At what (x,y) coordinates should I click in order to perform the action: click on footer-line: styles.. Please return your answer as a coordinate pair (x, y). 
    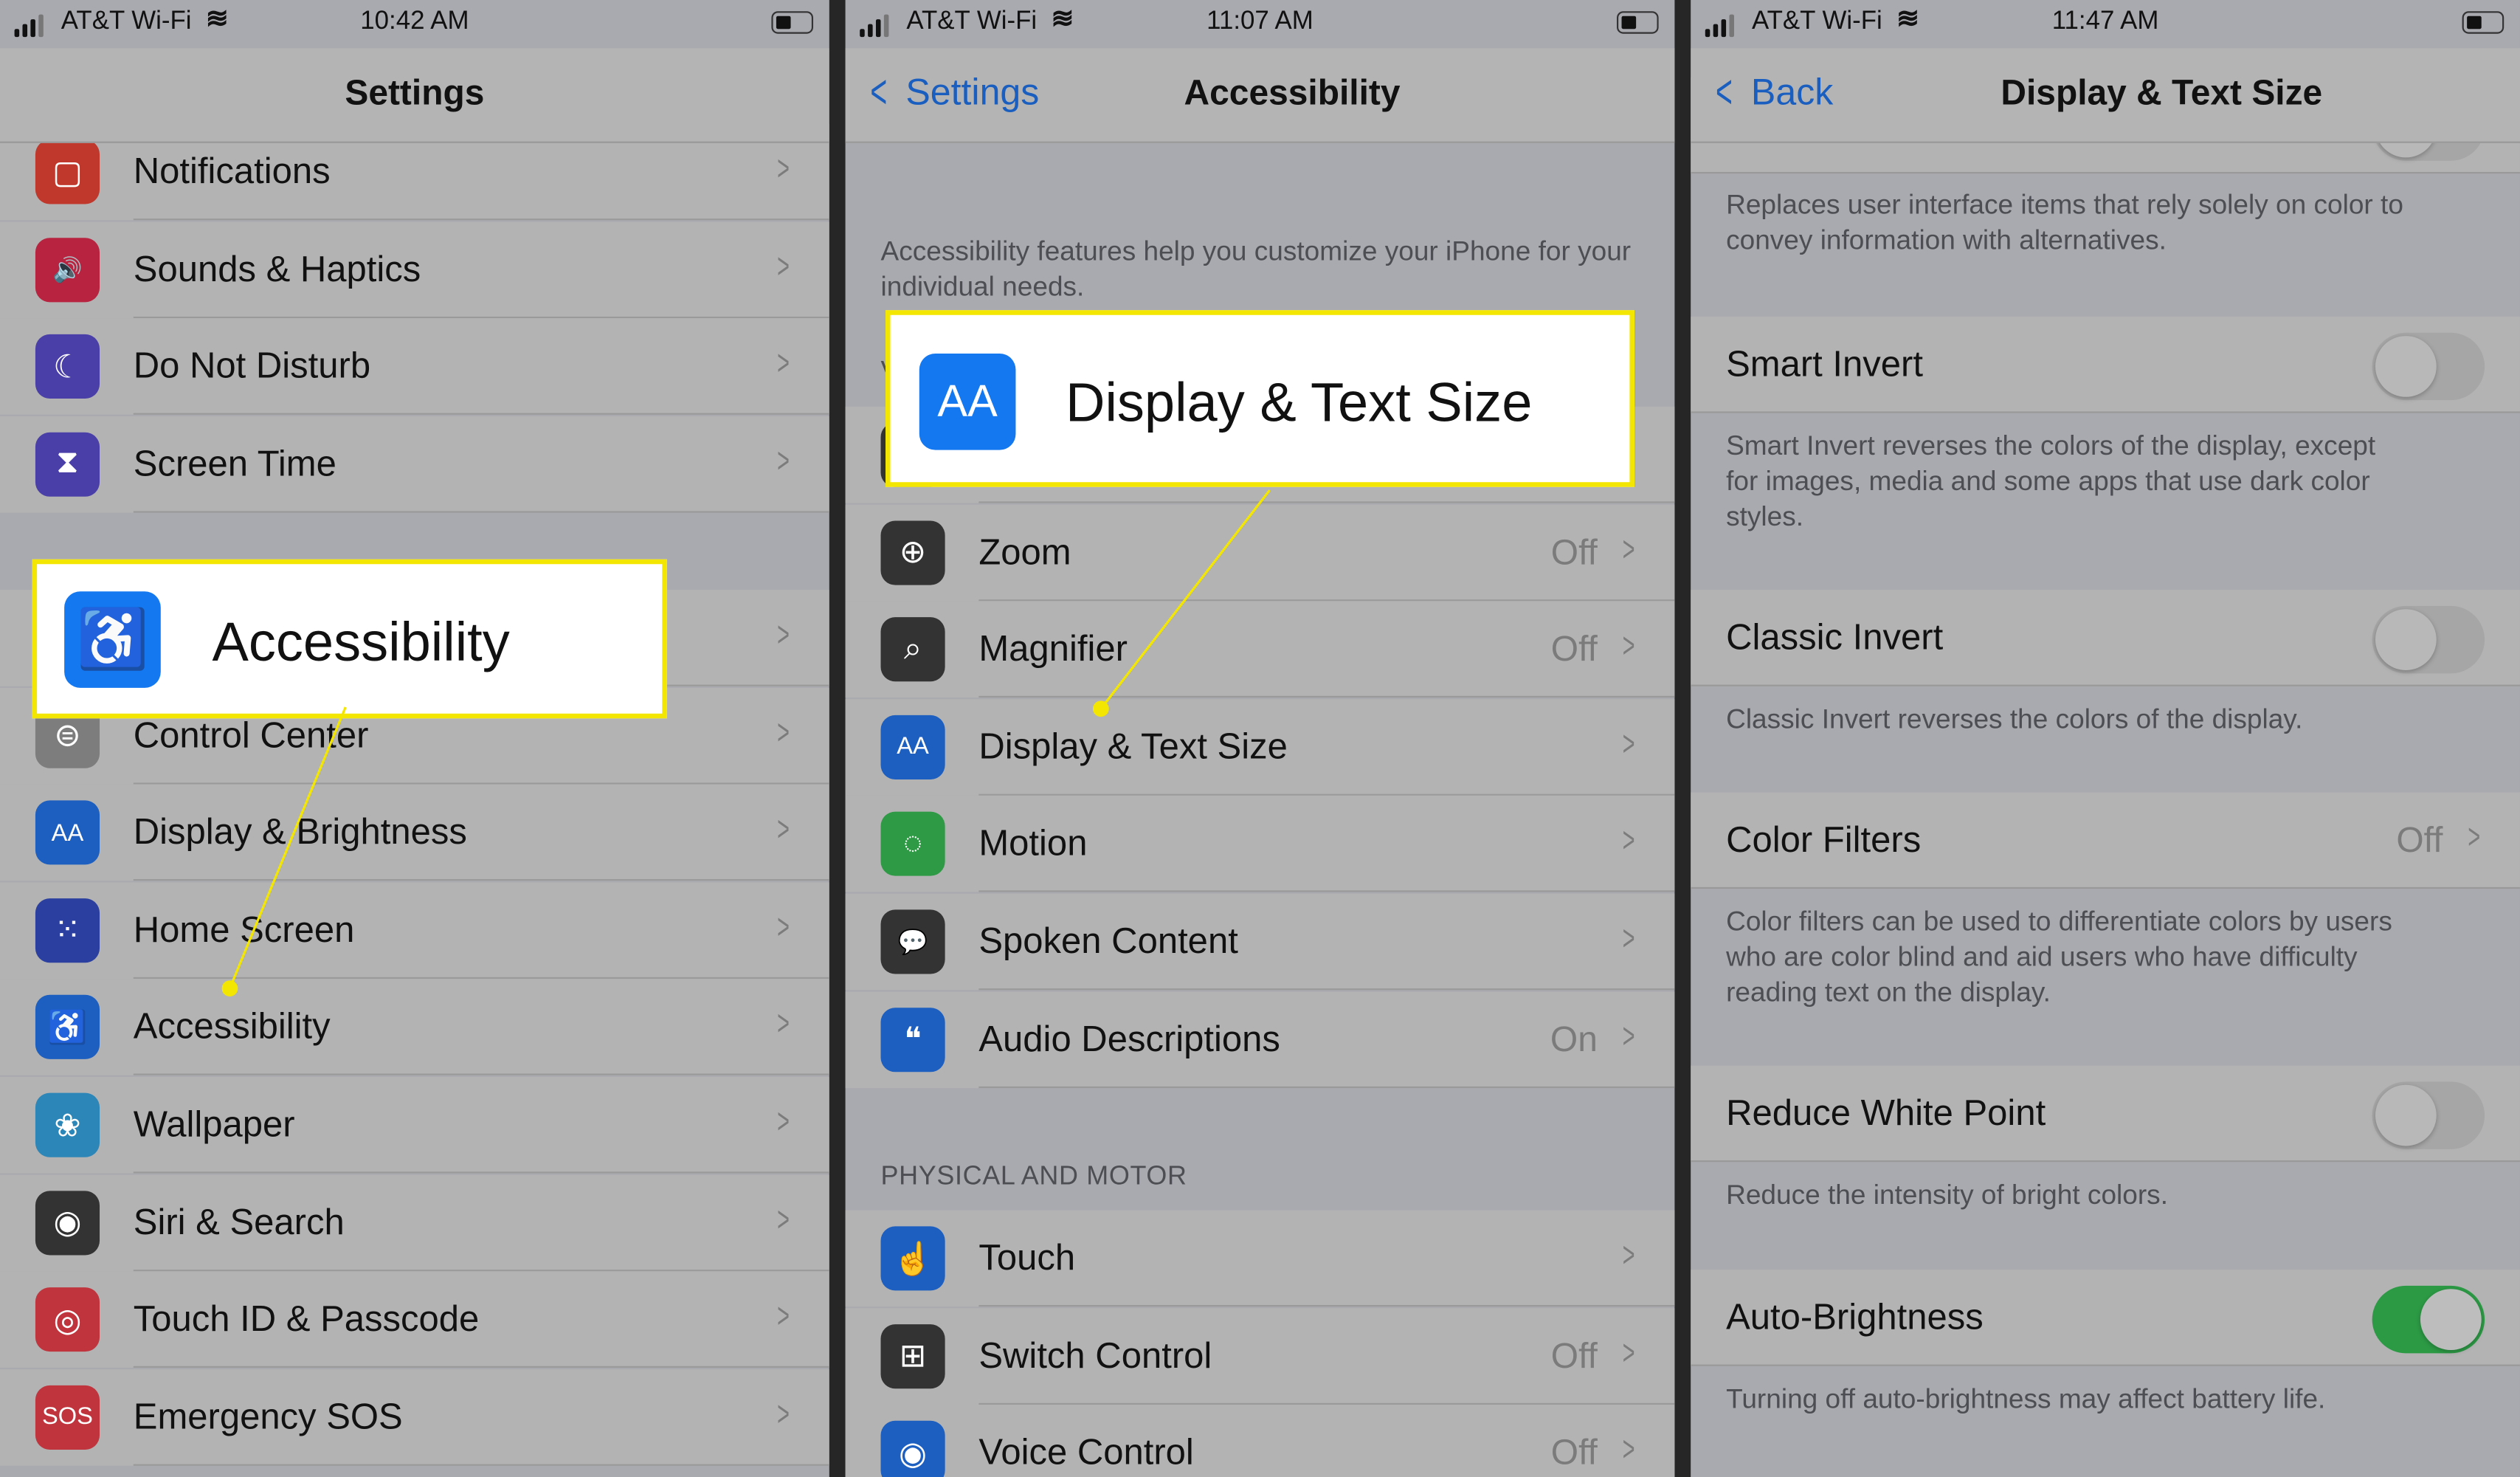
    Looking at the image, I should click on (1765, 516).